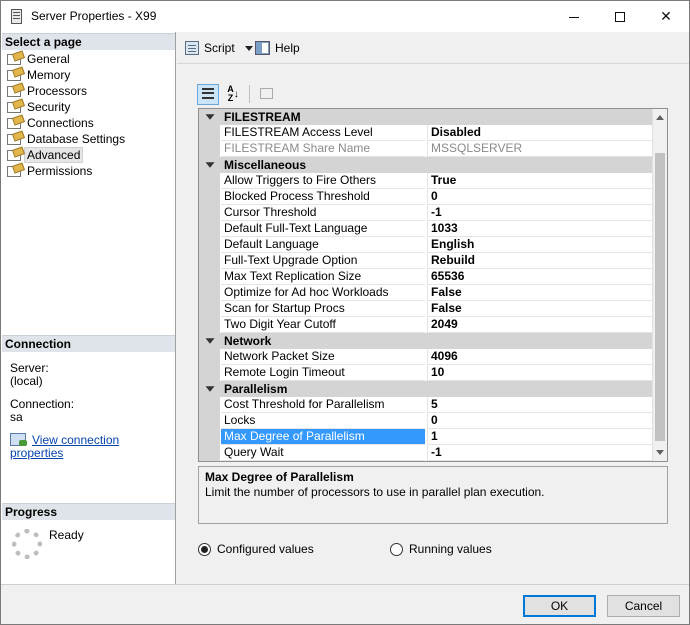  I want to click on sidebar-item-general: General, so click(65, 59).